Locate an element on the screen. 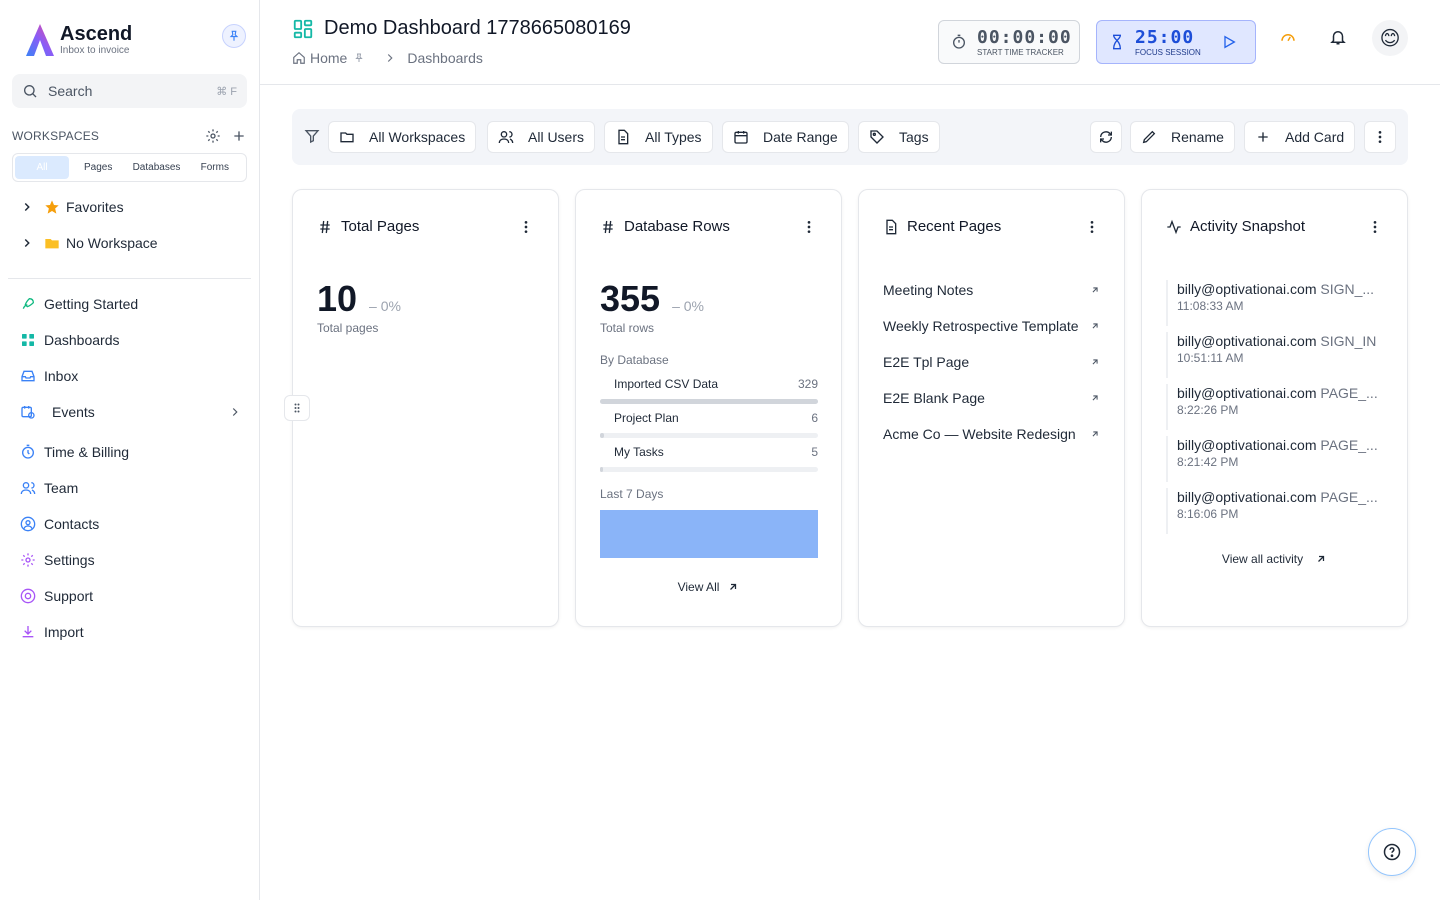  tab-pages: Pages is located at coordinates (98, 167).